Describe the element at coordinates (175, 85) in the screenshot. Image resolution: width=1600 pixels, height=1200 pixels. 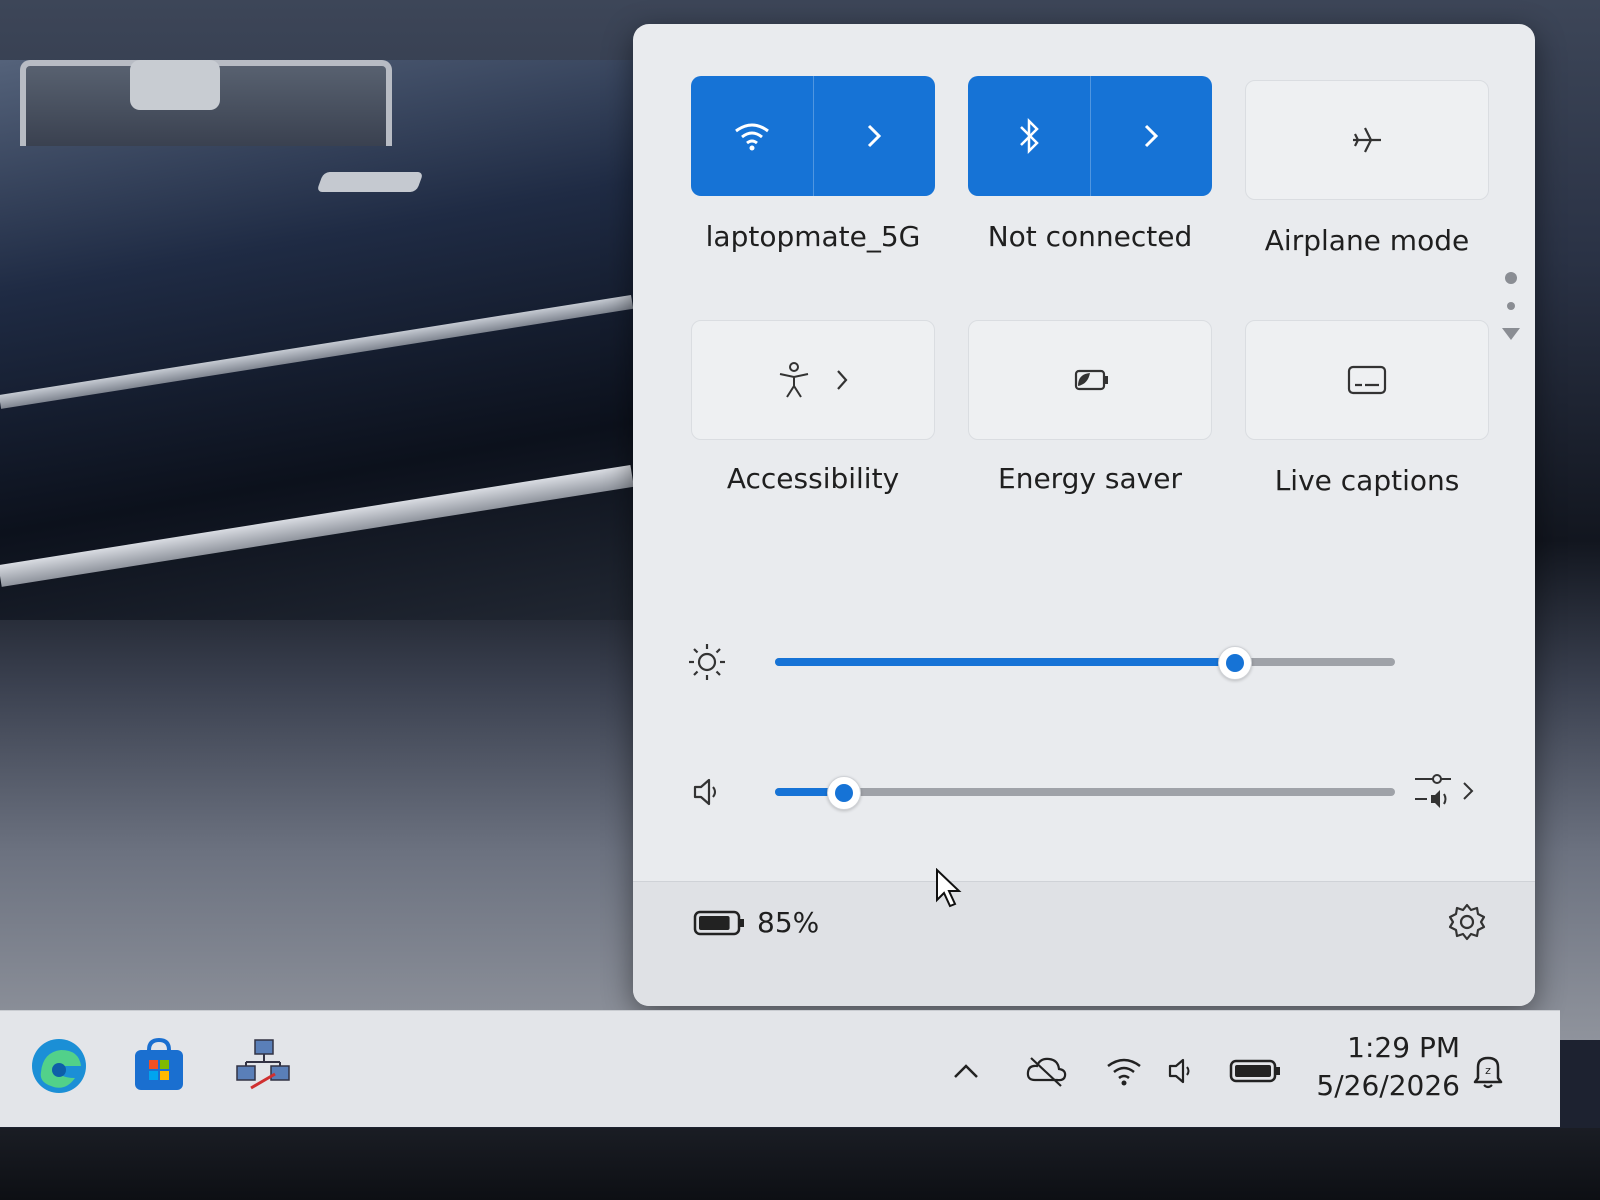
I see `car-mirror` at that location.